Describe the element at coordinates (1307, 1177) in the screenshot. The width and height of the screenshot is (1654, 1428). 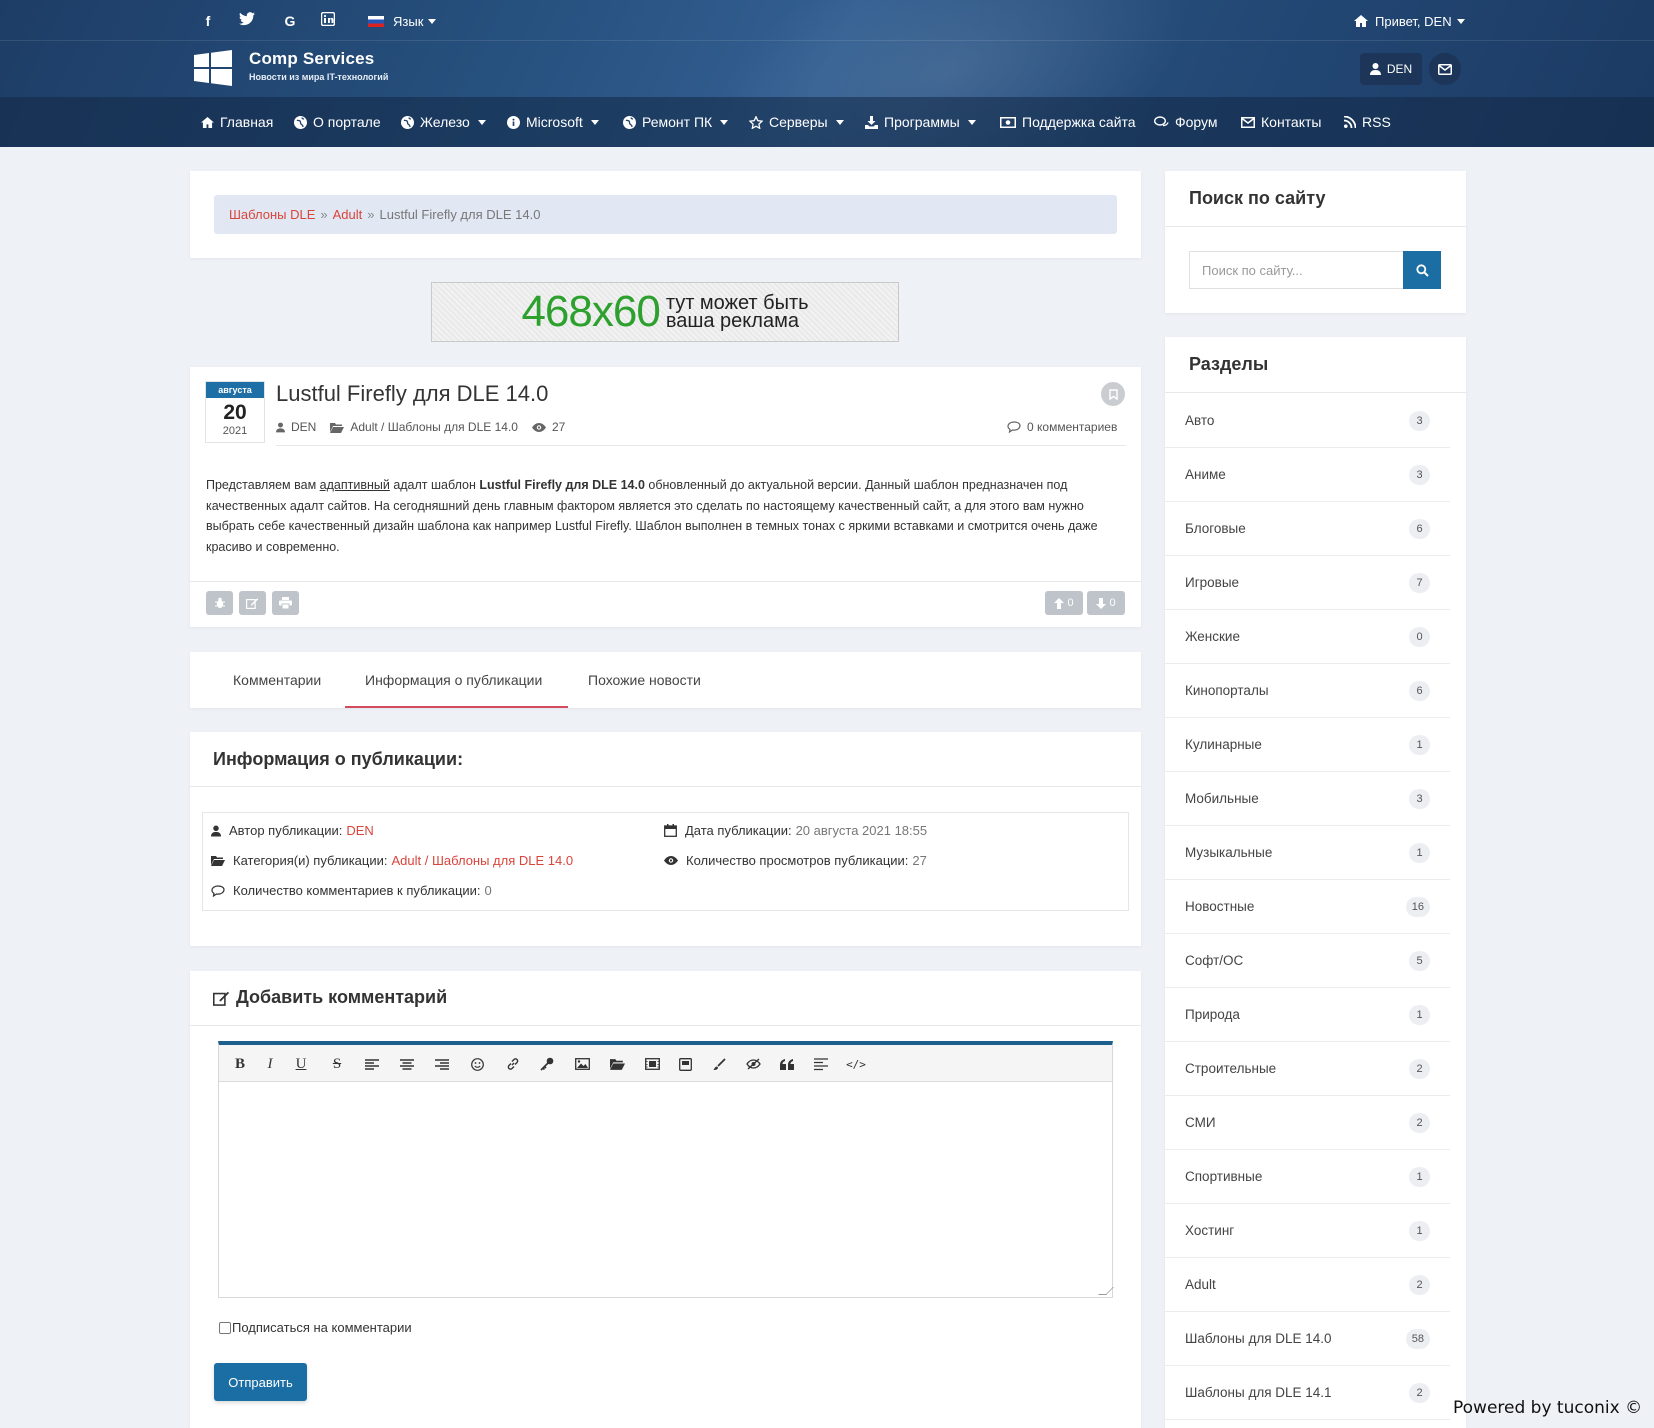
I see `category-item: Спортивные 1` at that location.